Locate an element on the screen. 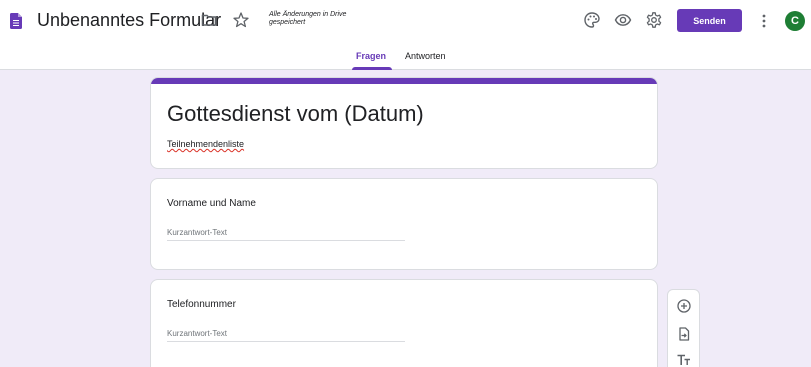  tab-responses: Antworten is located at coordinates (425, 56).